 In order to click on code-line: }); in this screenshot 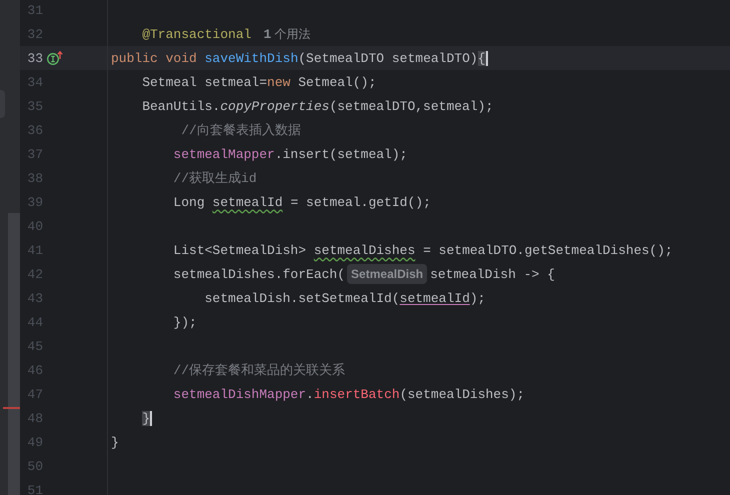, I will do `click(184, 322)`.